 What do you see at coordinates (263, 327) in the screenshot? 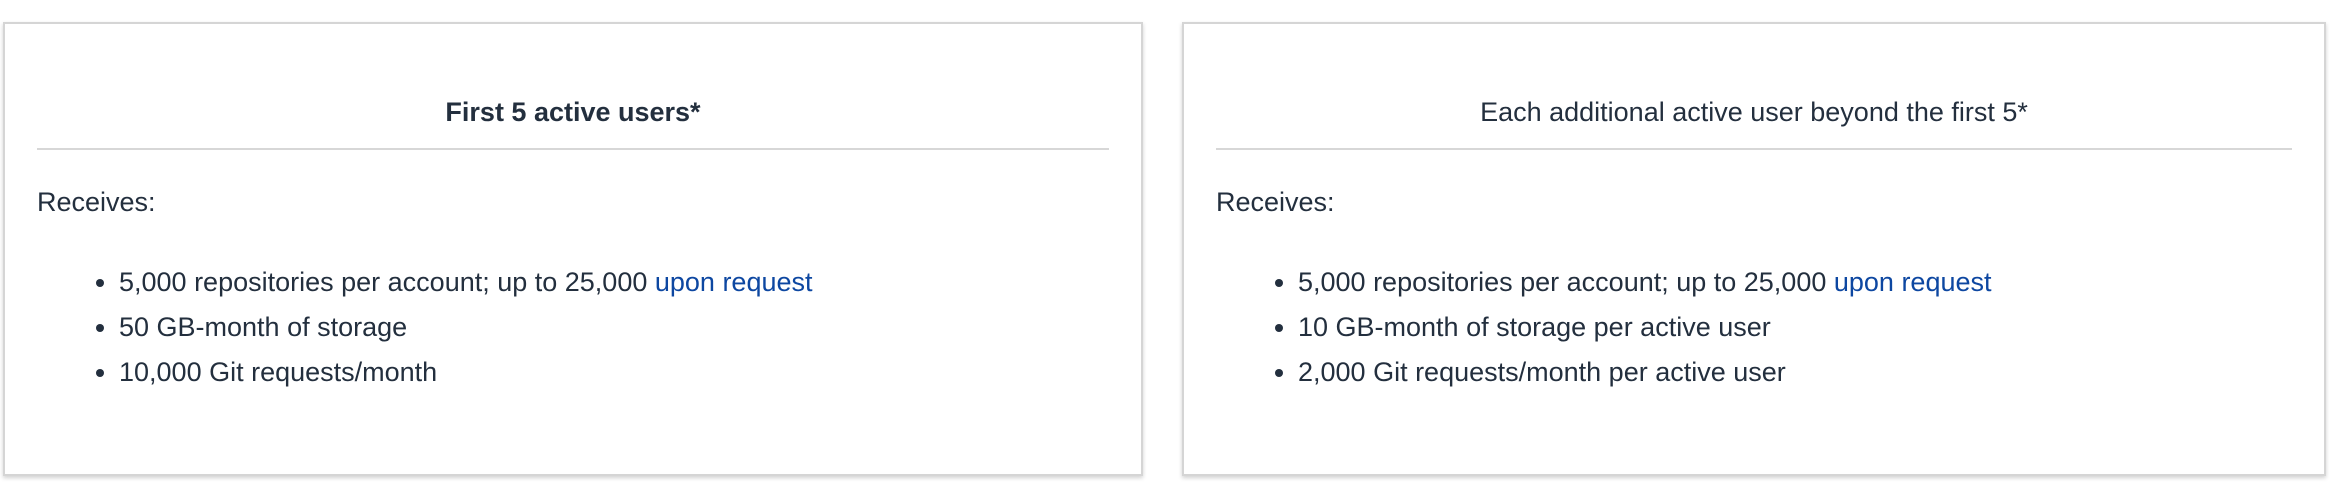
I see `list-item-text: 50 GB-month of storage` at bounding box center [263, 327].